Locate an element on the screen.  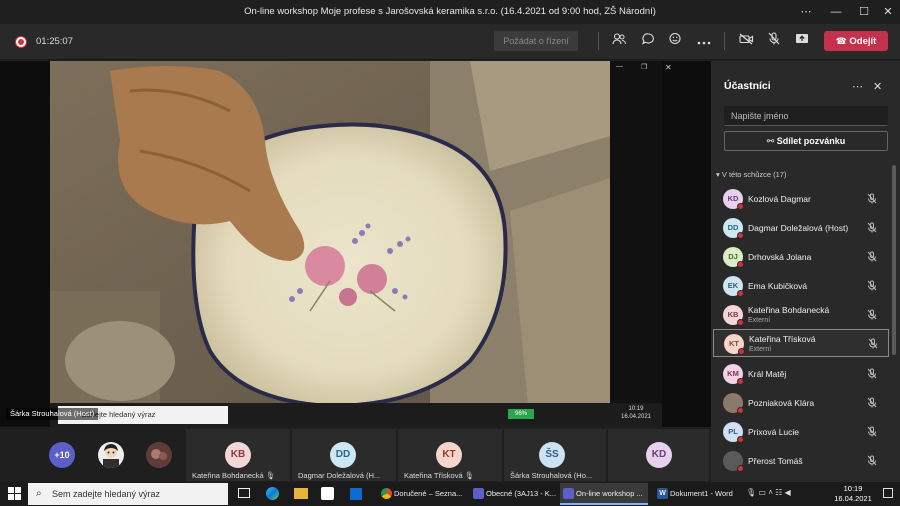
more-icon is located at coordinates (704, 41).